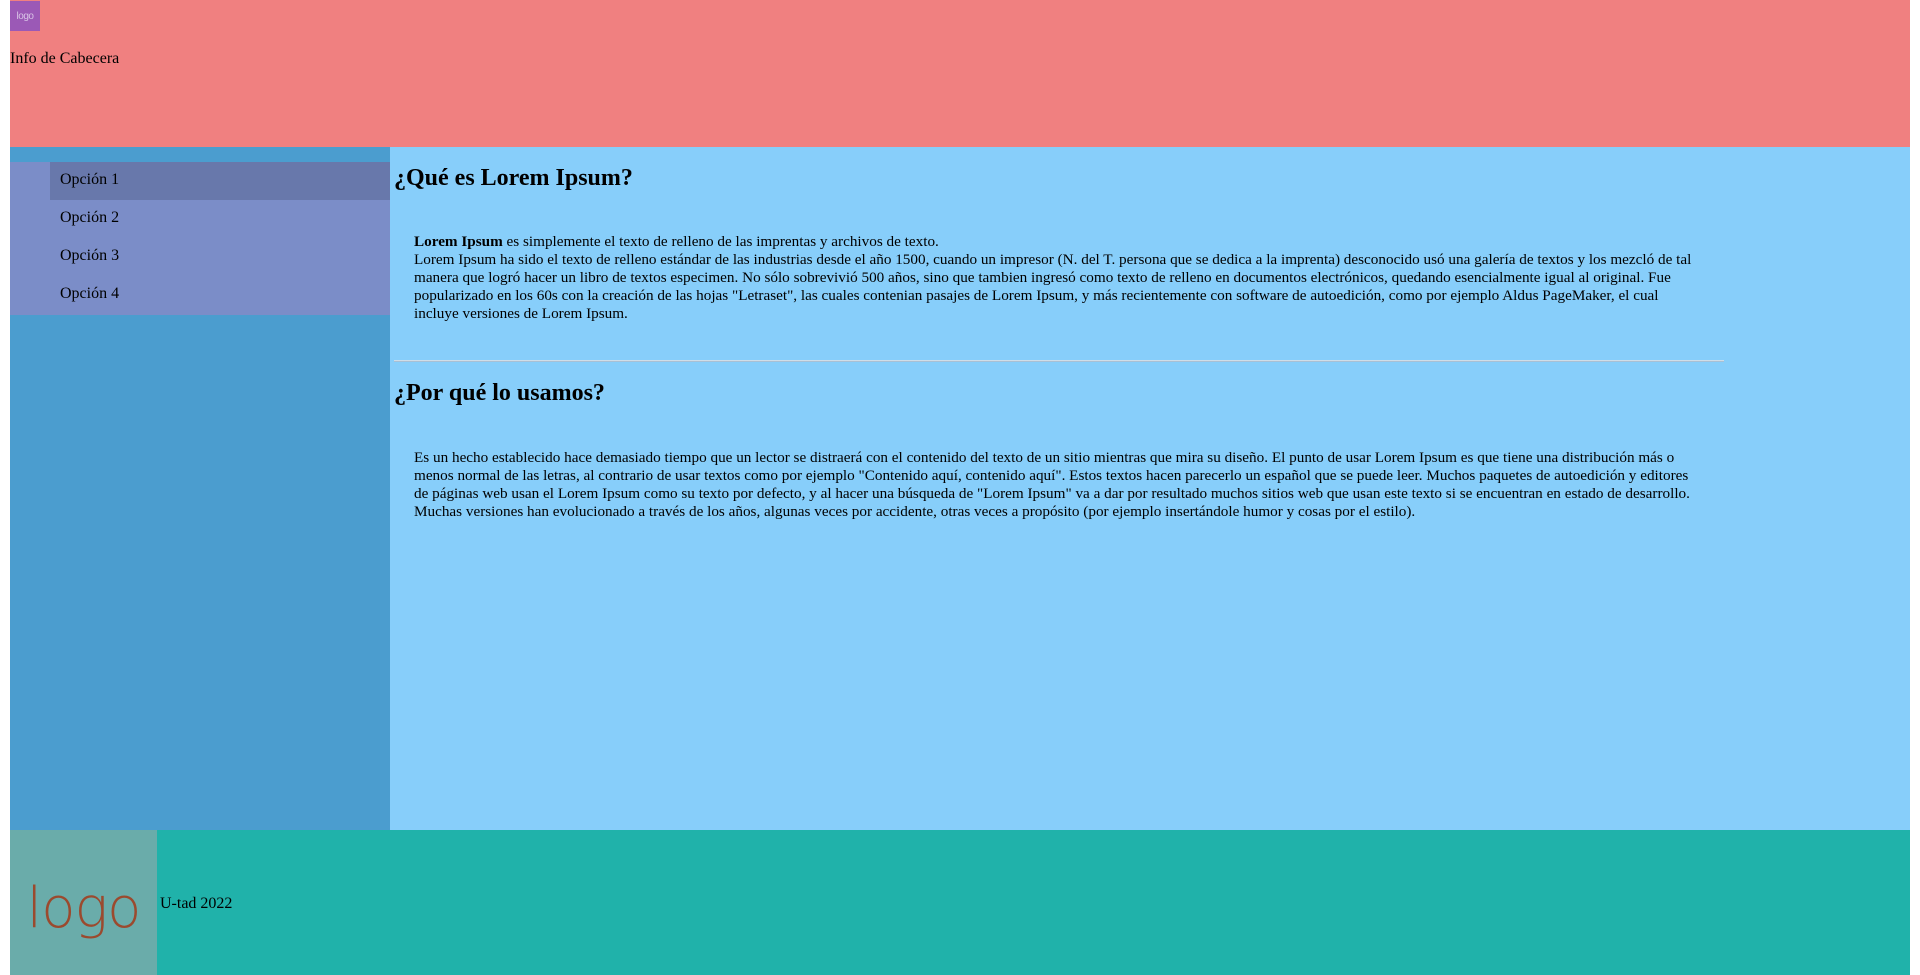  Describe the element at coordinates (200, 488) in the screenshot. I see `sidebar: Opción 1 Opción 2 Opción 3 Opción 4` at that location.